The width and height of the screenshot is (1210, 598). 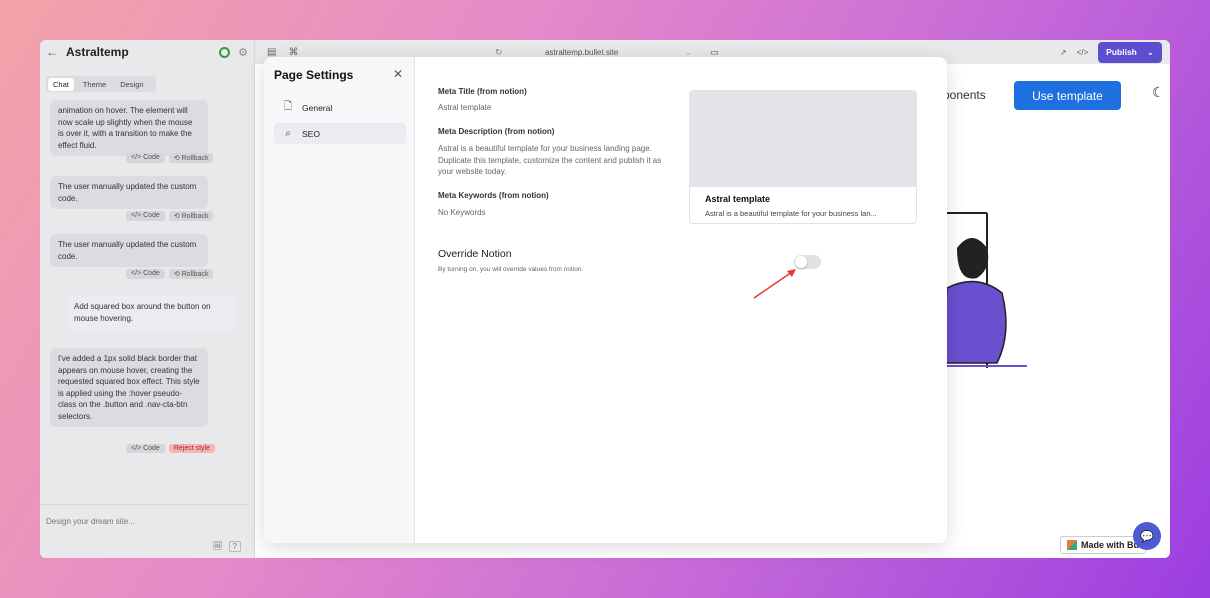 What do you see at coordinates (482, 91) in the screenshot?
I see `meta-title-label: Meta Title (from notion)` at bounding box center [482, 91].